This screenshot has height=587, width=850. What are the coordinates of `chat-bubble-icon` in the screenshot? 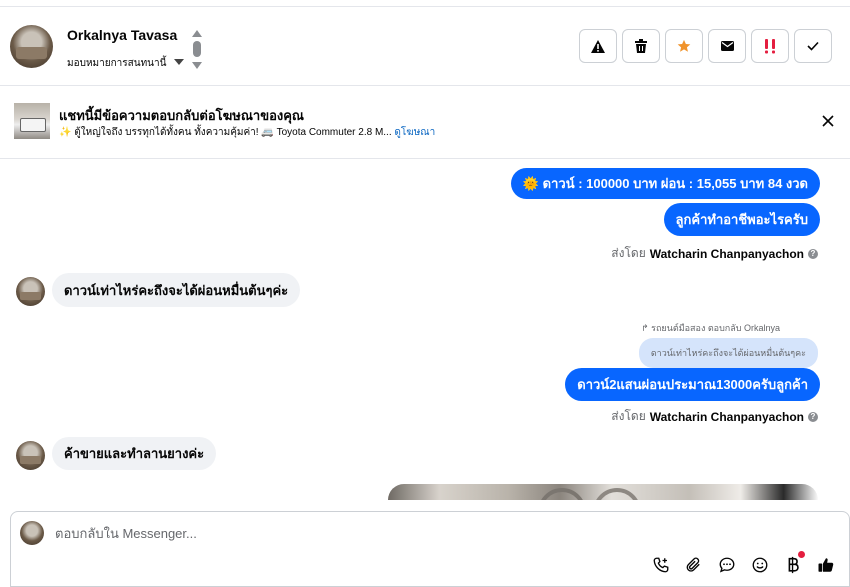 It's located at (727, 565).